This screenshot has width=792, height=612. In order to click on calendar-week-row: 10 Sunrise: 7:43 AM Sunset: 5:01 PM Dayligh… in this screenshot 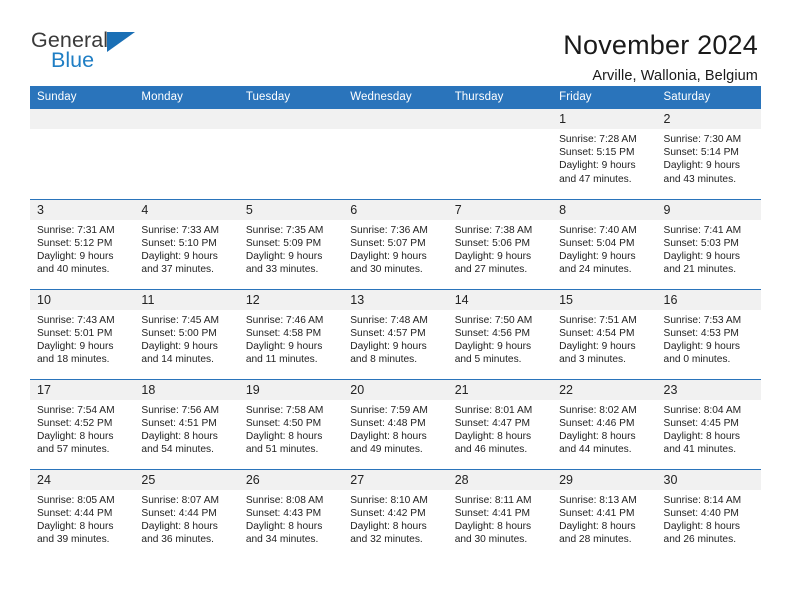, I will do `click(395, 333)`.